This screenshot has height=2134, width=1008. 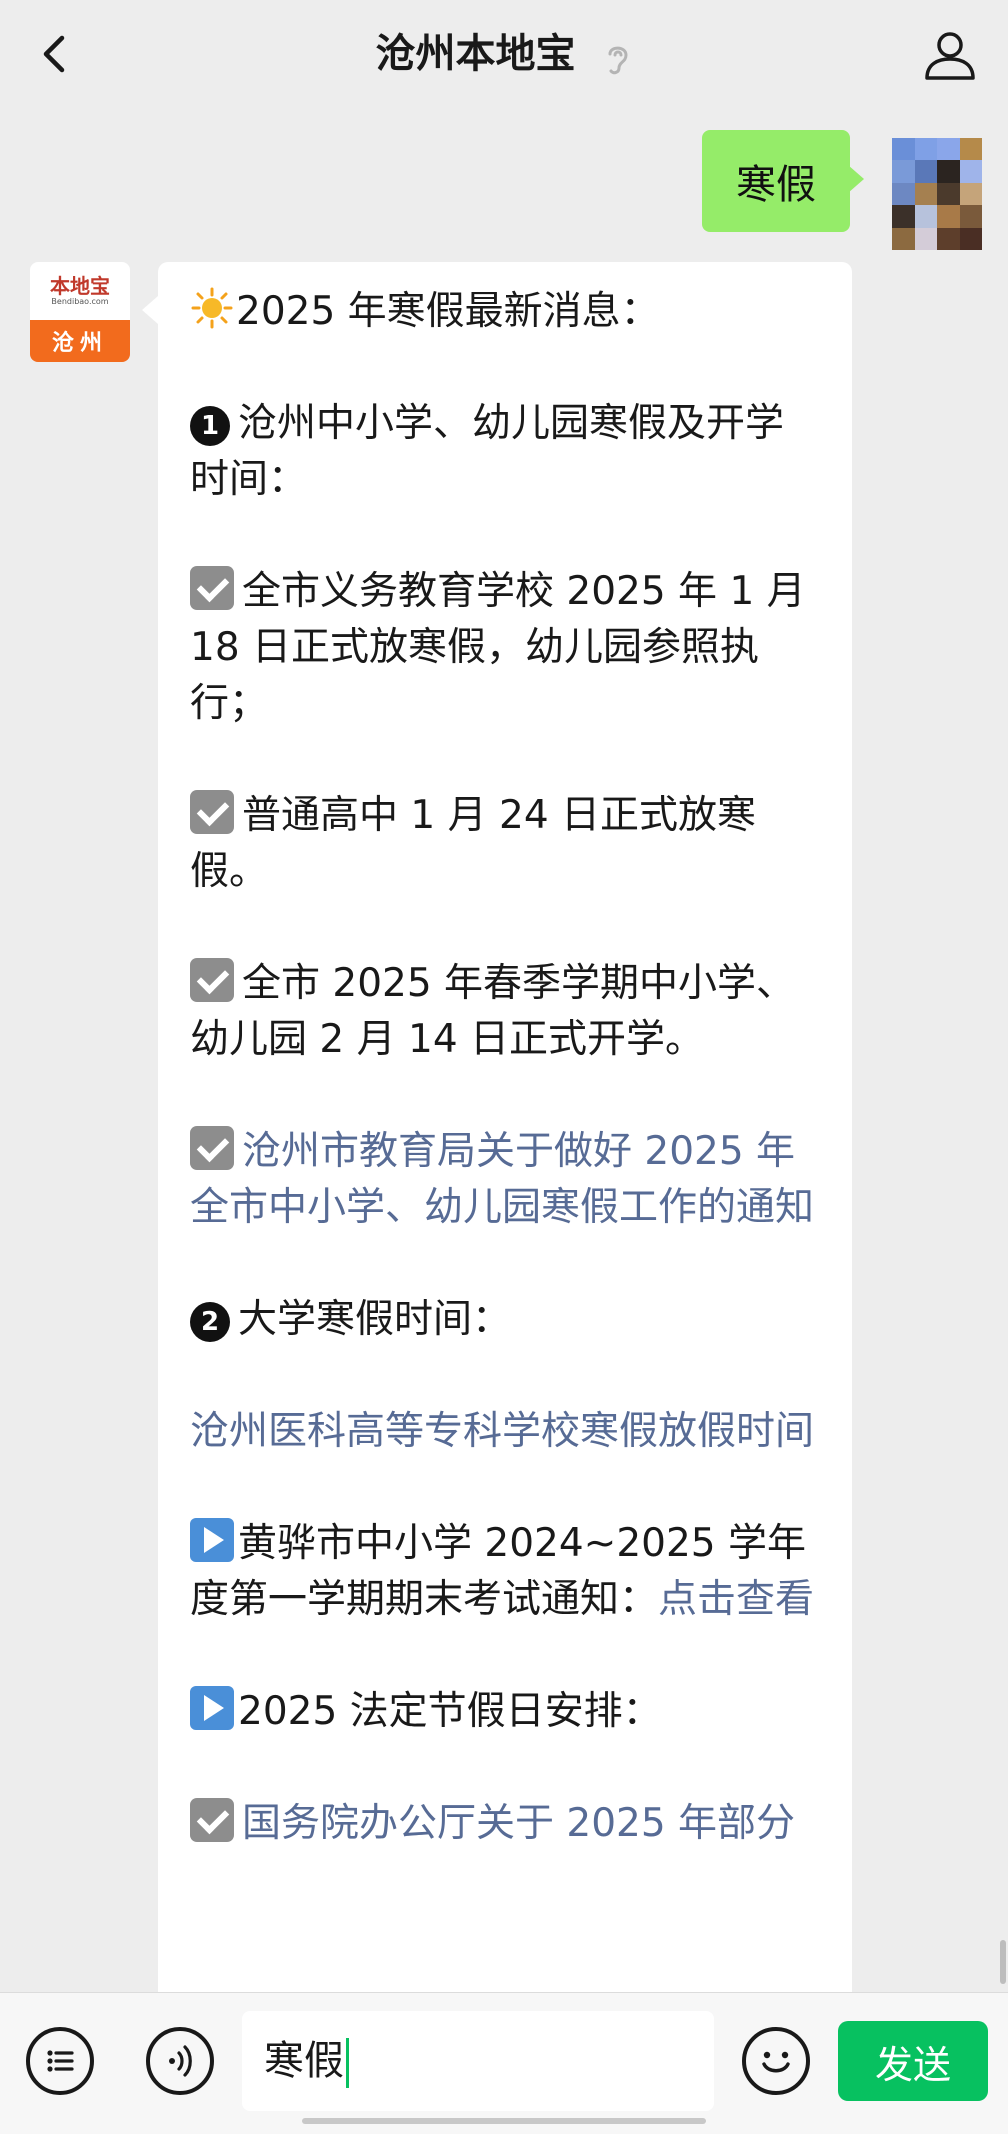 What do you see at coordinates (498, 647) in the screenshot?
I see `list-item: 全市义务教育学校 2025 年 1 月 18 日正式放寒假，幼儿园参照执行；` at bounding box center [498, 647].